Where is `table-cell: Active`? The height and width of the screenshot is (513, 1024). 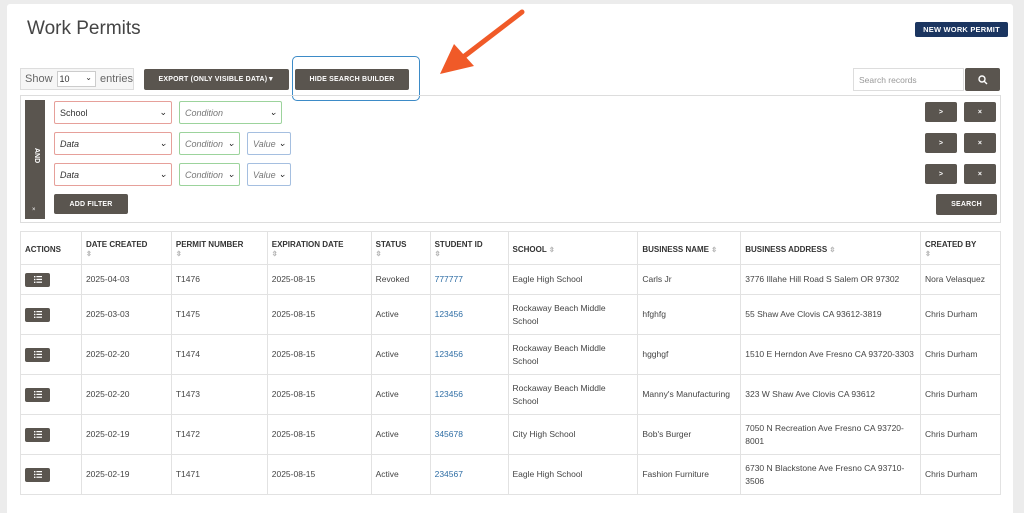
table-cell: Active is located at coordinates (400, 394).